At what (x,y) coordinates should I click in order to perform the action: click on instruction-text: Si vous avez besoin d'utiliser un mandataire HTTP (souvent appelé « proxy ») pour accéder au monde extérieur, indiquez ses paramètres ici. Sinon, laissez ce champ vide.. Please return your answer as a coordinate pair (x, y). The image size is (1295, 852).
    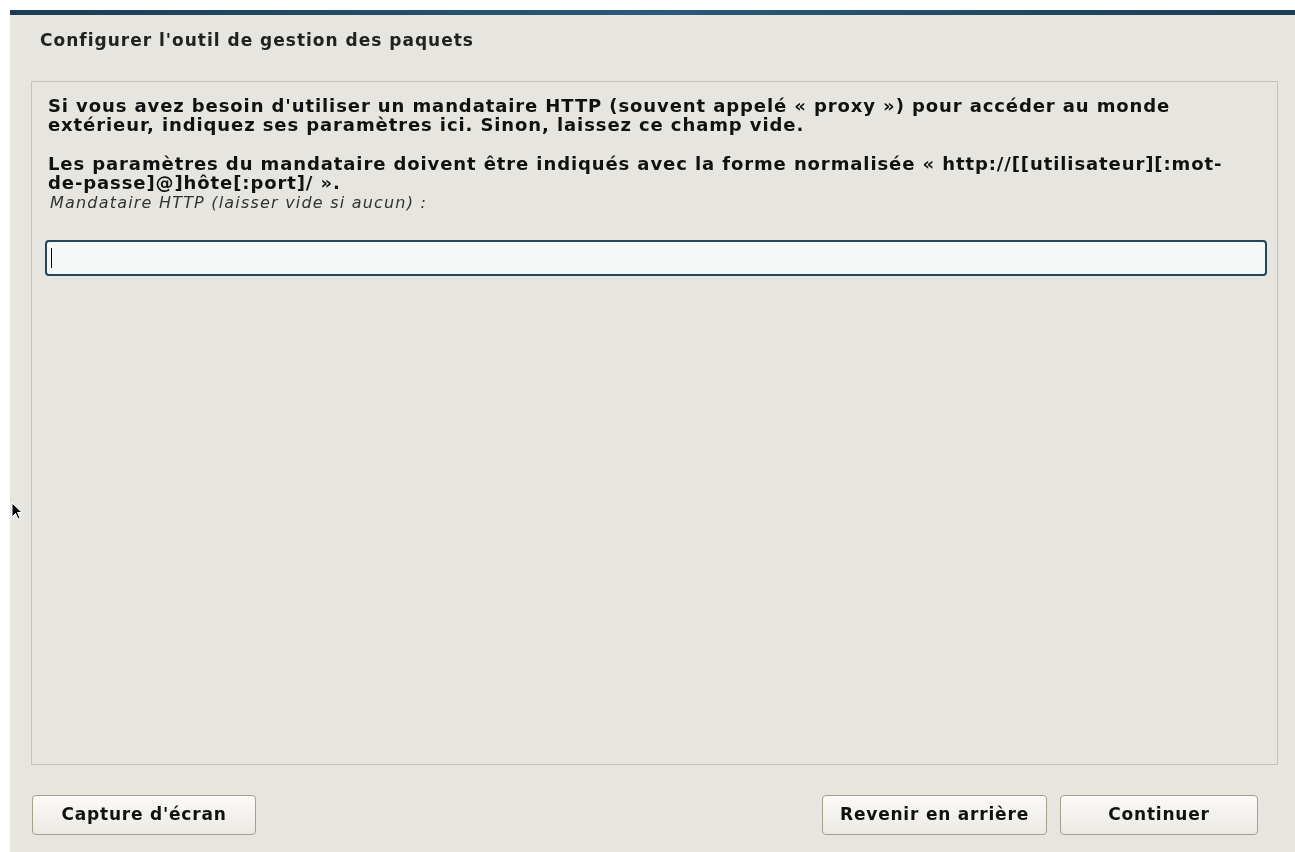
    Looking at the image, I should click on (610, 115).